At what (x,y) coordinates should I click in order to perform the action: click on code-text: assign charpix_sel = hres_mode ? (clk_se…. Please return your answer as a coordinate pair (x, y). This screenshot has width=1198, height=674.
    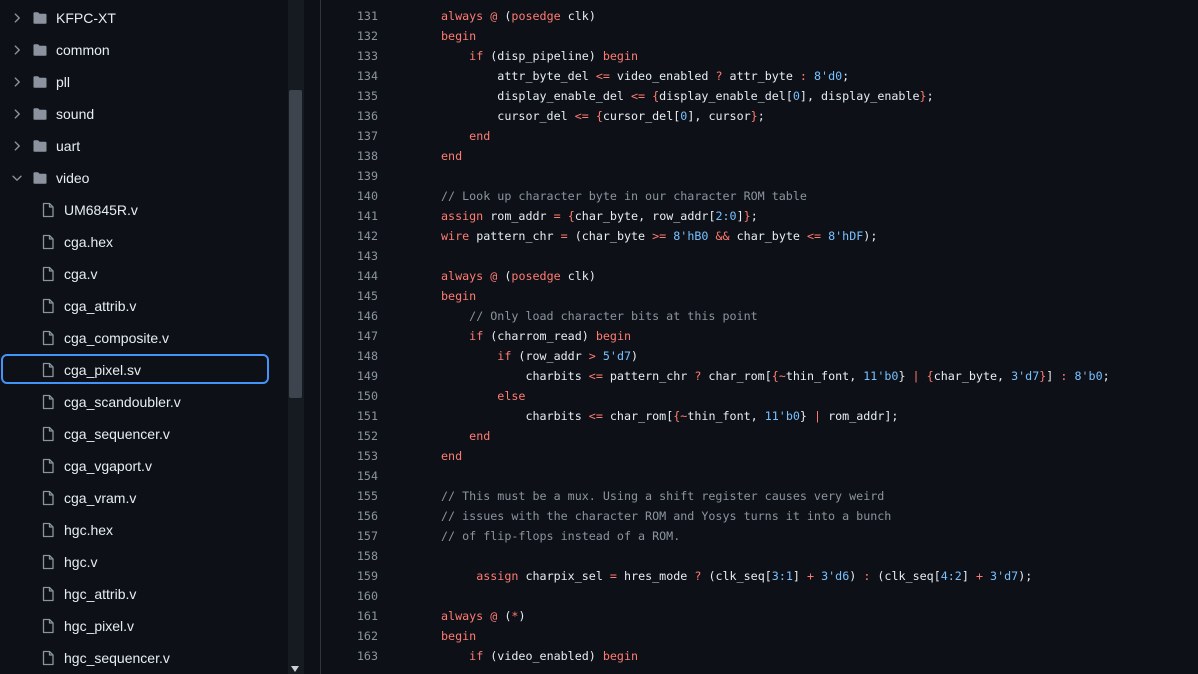
    Looking at the image, I should click on (736, 576).